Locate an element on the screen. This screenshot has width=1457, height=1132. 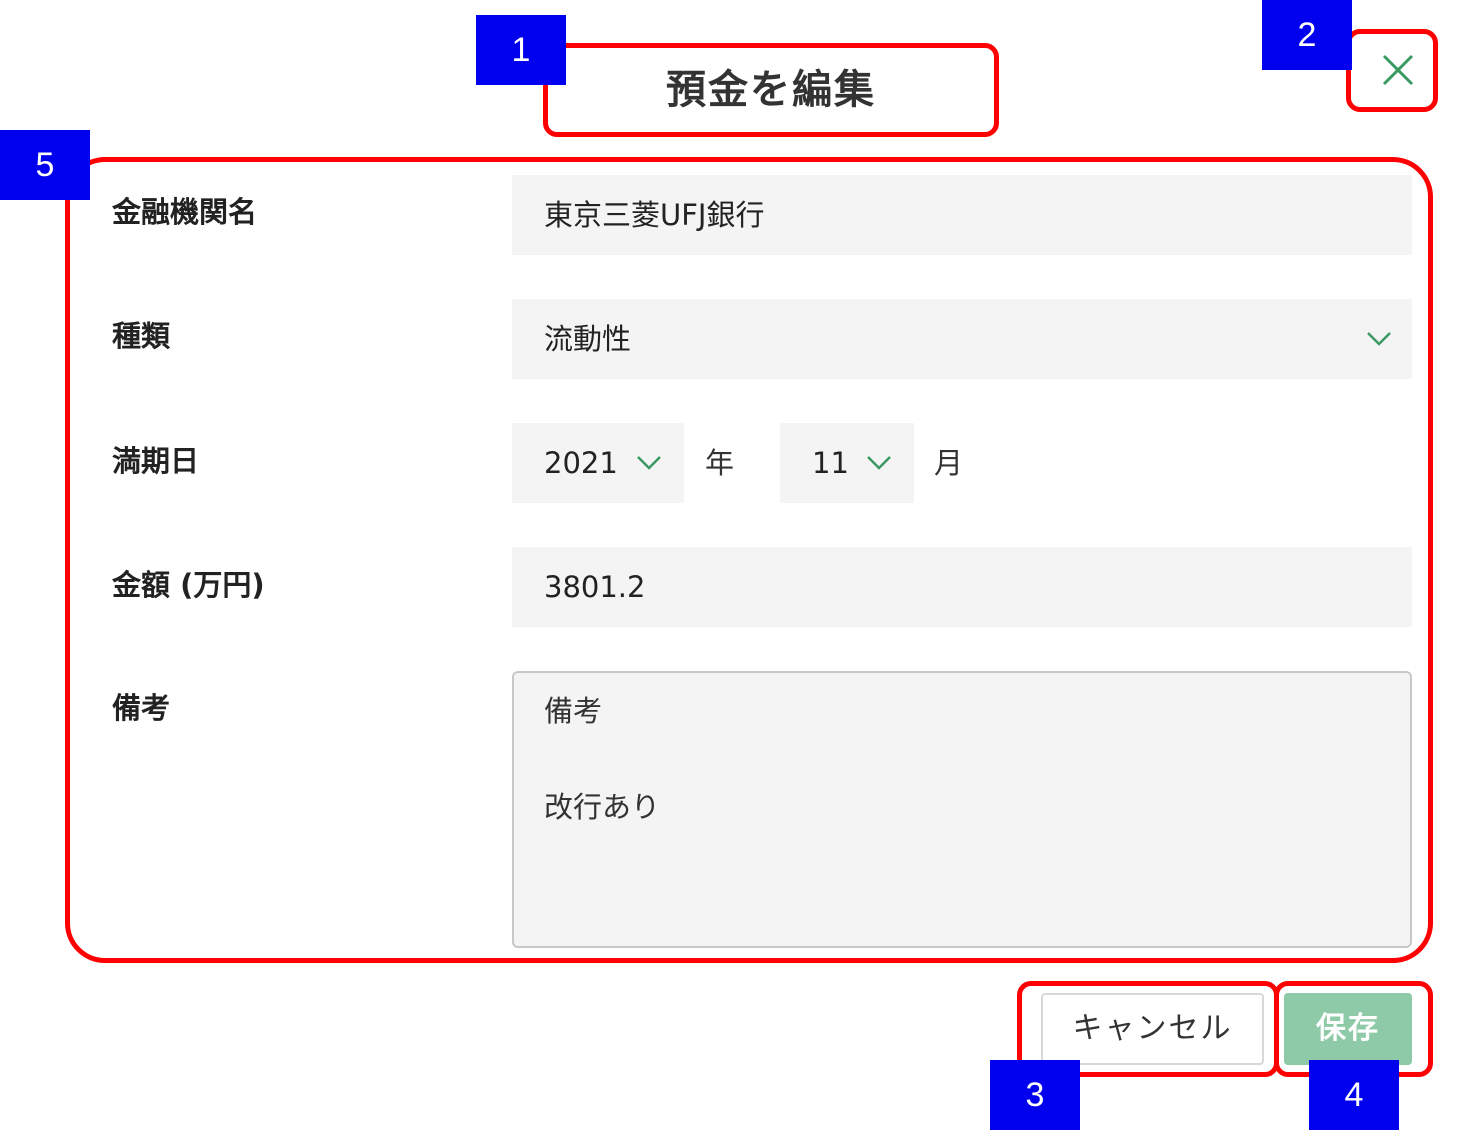
annotation-badge-2: 2 is located at coordinates (1307, 35).